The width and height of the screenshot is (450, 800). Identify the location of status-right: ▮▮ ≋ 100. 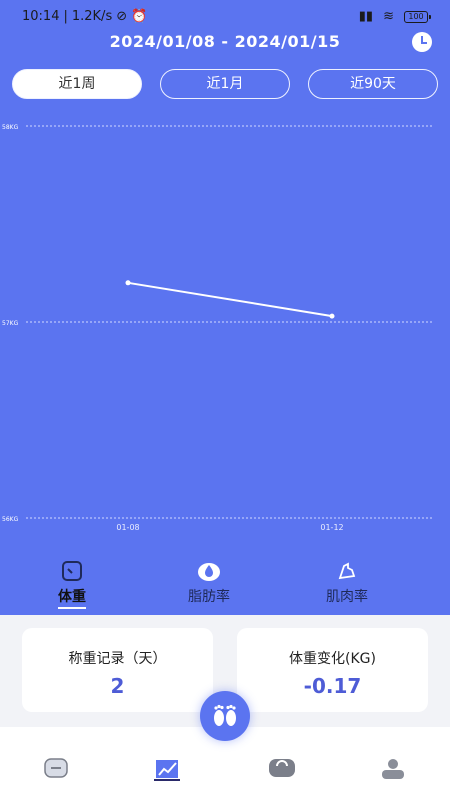
(394, 16).